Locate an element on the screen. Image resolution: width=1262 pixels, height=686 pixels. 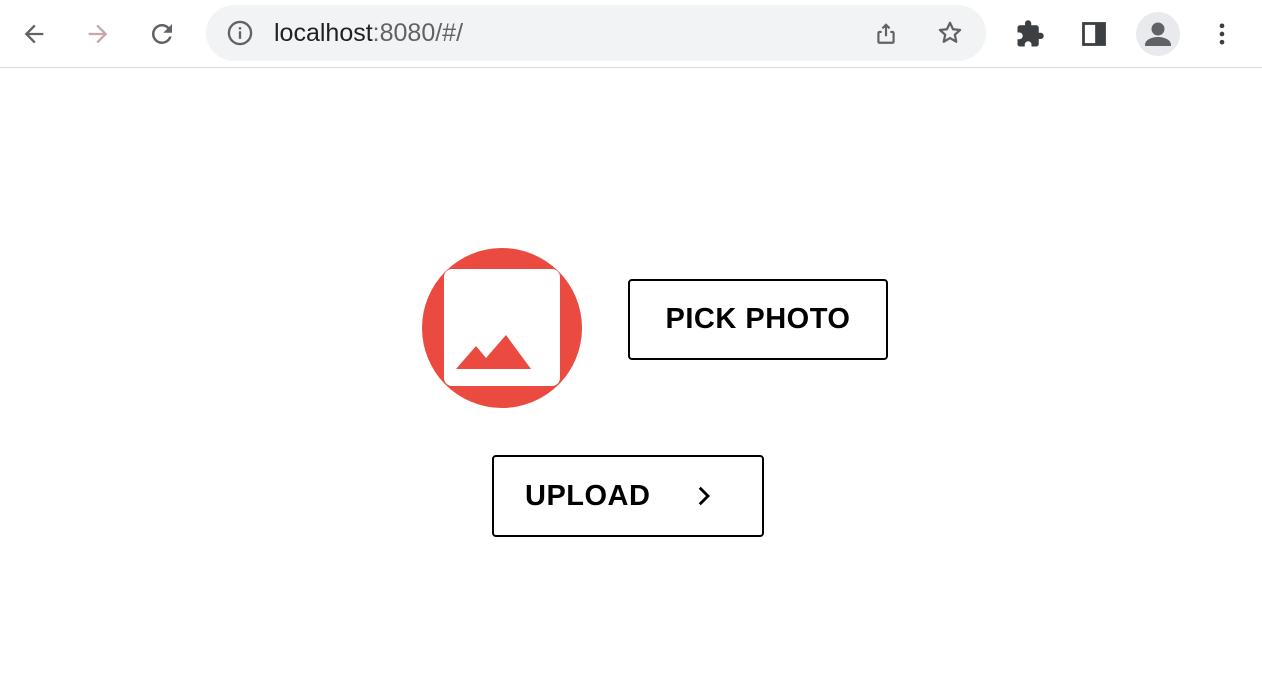
photo-placeholder is located at coordinates (502, 328).